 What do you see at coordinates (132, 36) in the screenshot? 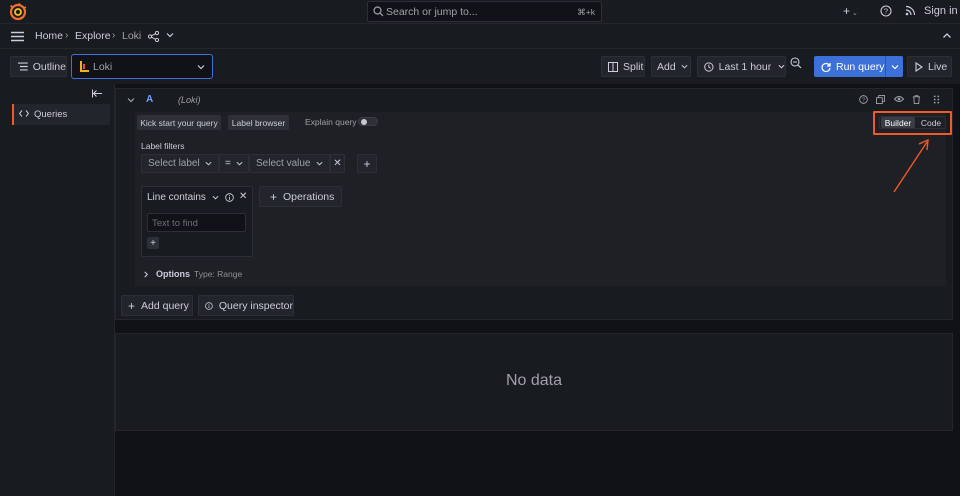
I see `breadcrumb-current: Loki` at bounding box center [132, 36].